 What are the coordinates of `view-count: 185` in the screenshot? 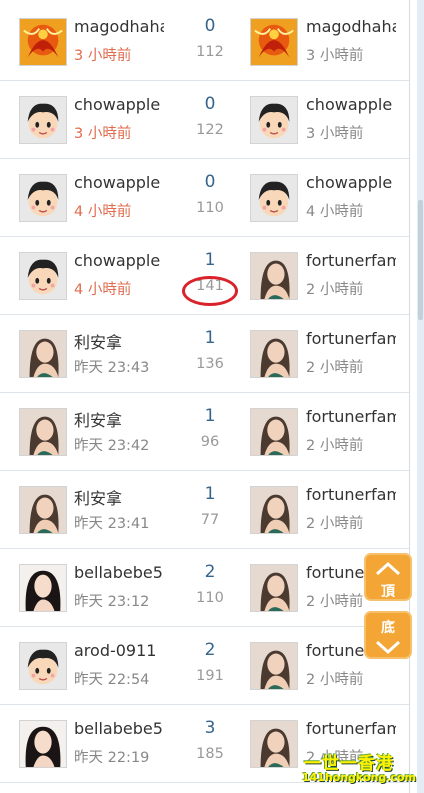 It's located at (210, 754).